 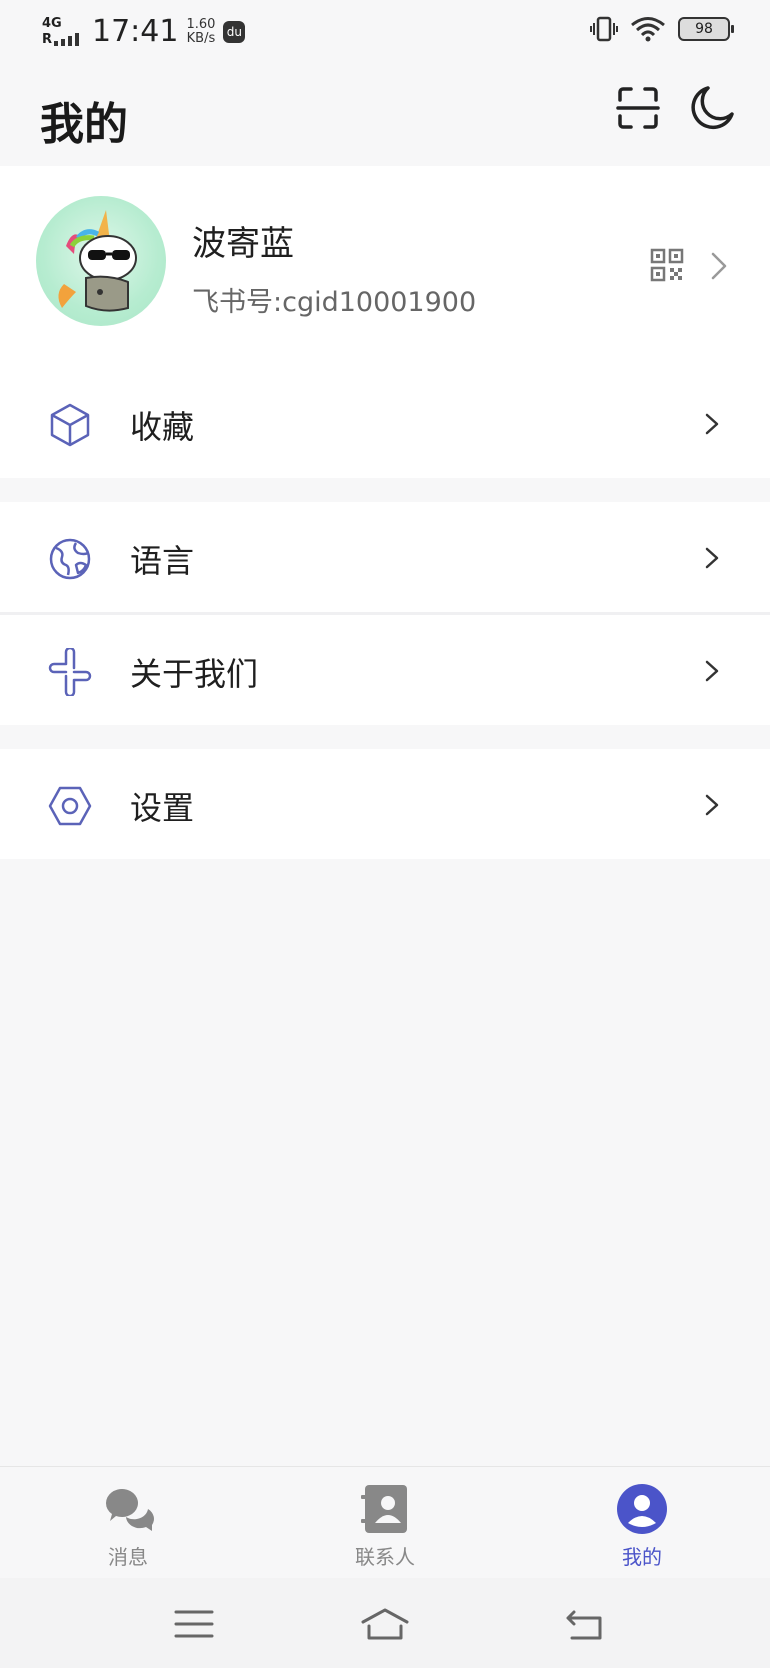 What do you see at coordinates (52, 23) in the screenshot?
I see `network-type: 4G` at bounding box center [52, 23].